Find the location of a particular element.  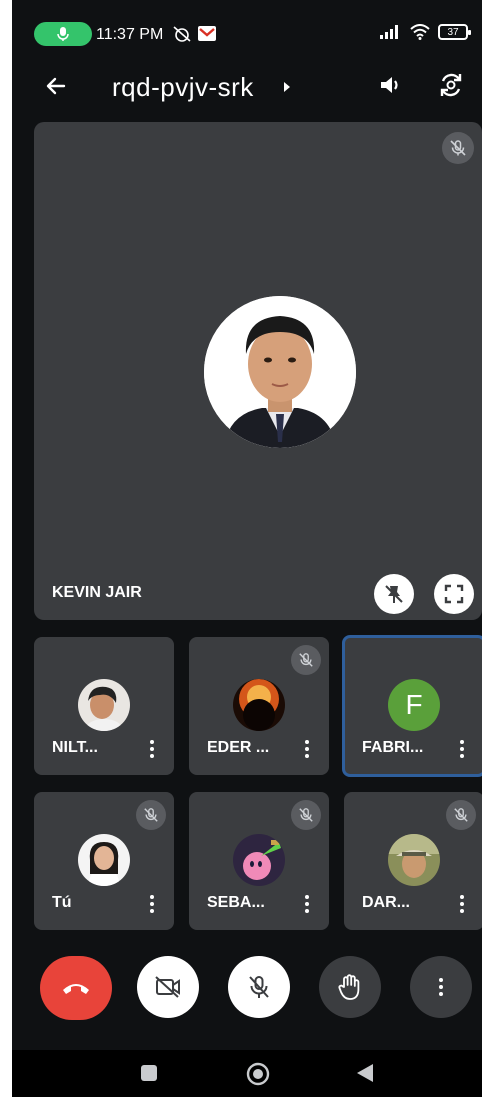

switch-camera-icon is located at coordinates (451, 85).